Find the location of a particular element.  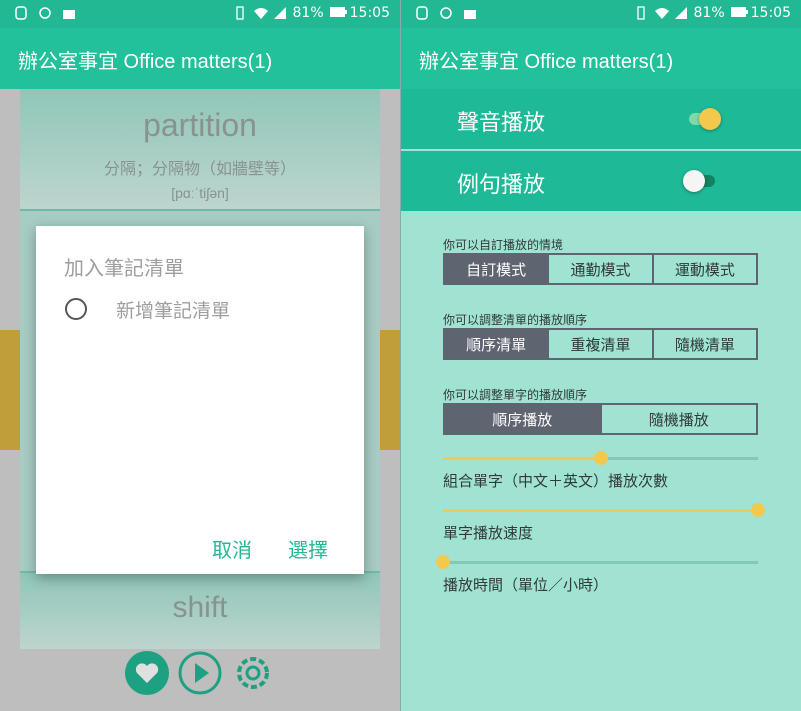

app-bar-right: 辦公室事宜 Office matters(1) is located at coordinates (601, 58).